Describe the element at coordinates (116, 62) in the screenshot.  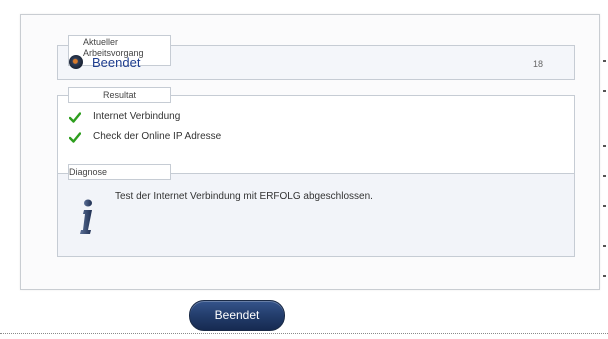
I see `current-status: Beendet` at that location.